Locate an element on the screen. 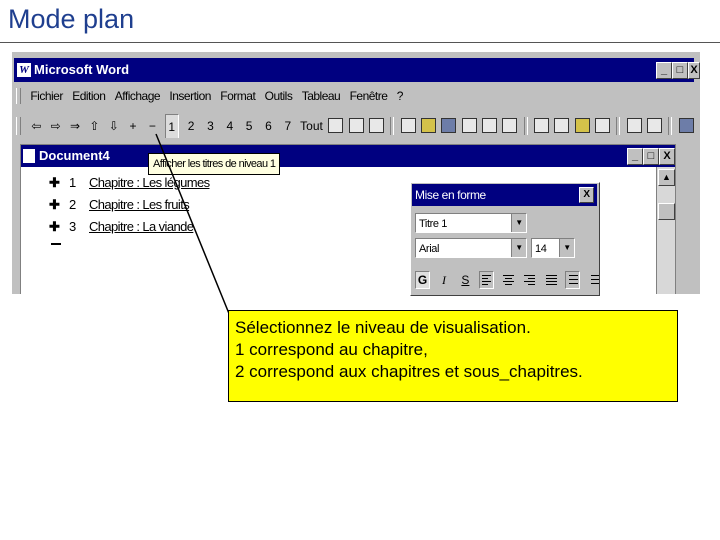 The width and height of the screenshot is (720, 540). outline-item: ✚ 1 Chapitre : Les légumes is located at coordinates (129, 183).